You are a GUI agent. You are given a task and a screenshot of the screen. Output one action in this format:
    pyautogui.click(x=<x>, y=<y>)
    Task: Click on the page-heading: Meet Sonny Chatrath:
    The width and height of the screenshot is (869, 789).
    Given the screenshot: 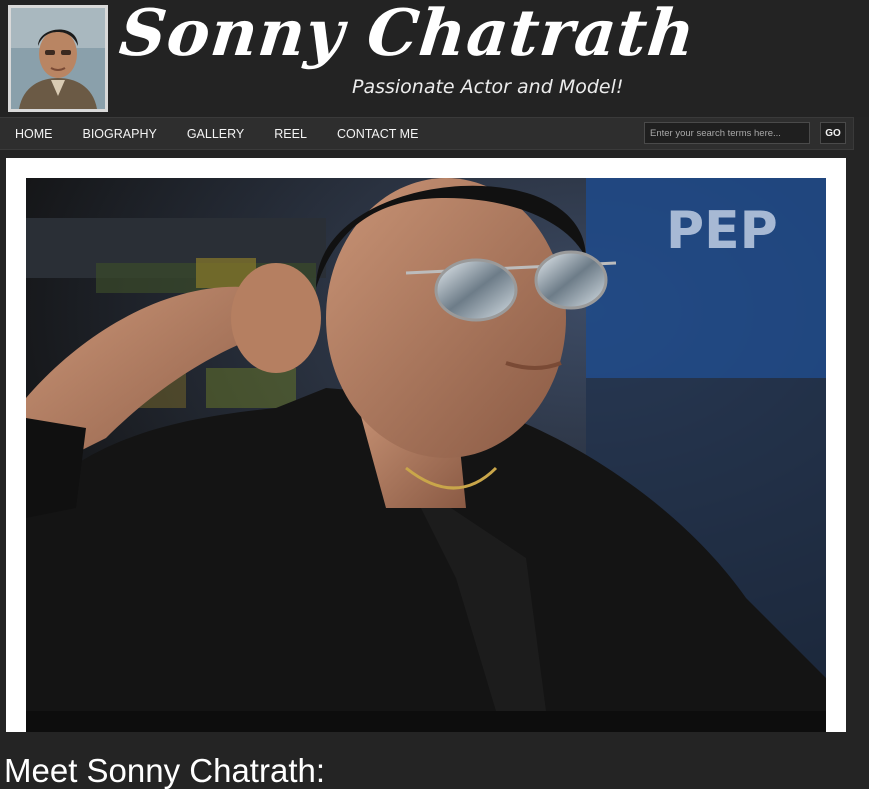 What is the action you would take?
    pyautogui.click(x=165, y=770)
    